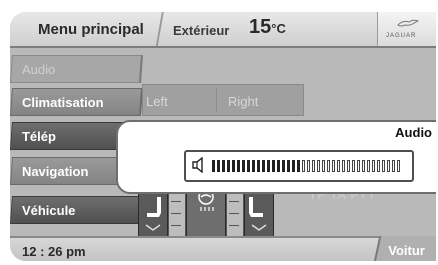 This screenshot has height=265, width=438. Describe the element at coordinates (76, 69) in the screenshot. I see `sidebar-item-audio: Audio` at that location.